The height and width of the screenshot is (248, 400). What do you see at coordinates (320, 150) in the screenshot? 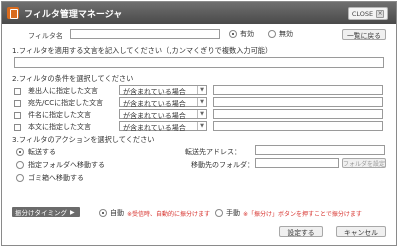
I see `forward-address-input` at bounding box center [320, 150].